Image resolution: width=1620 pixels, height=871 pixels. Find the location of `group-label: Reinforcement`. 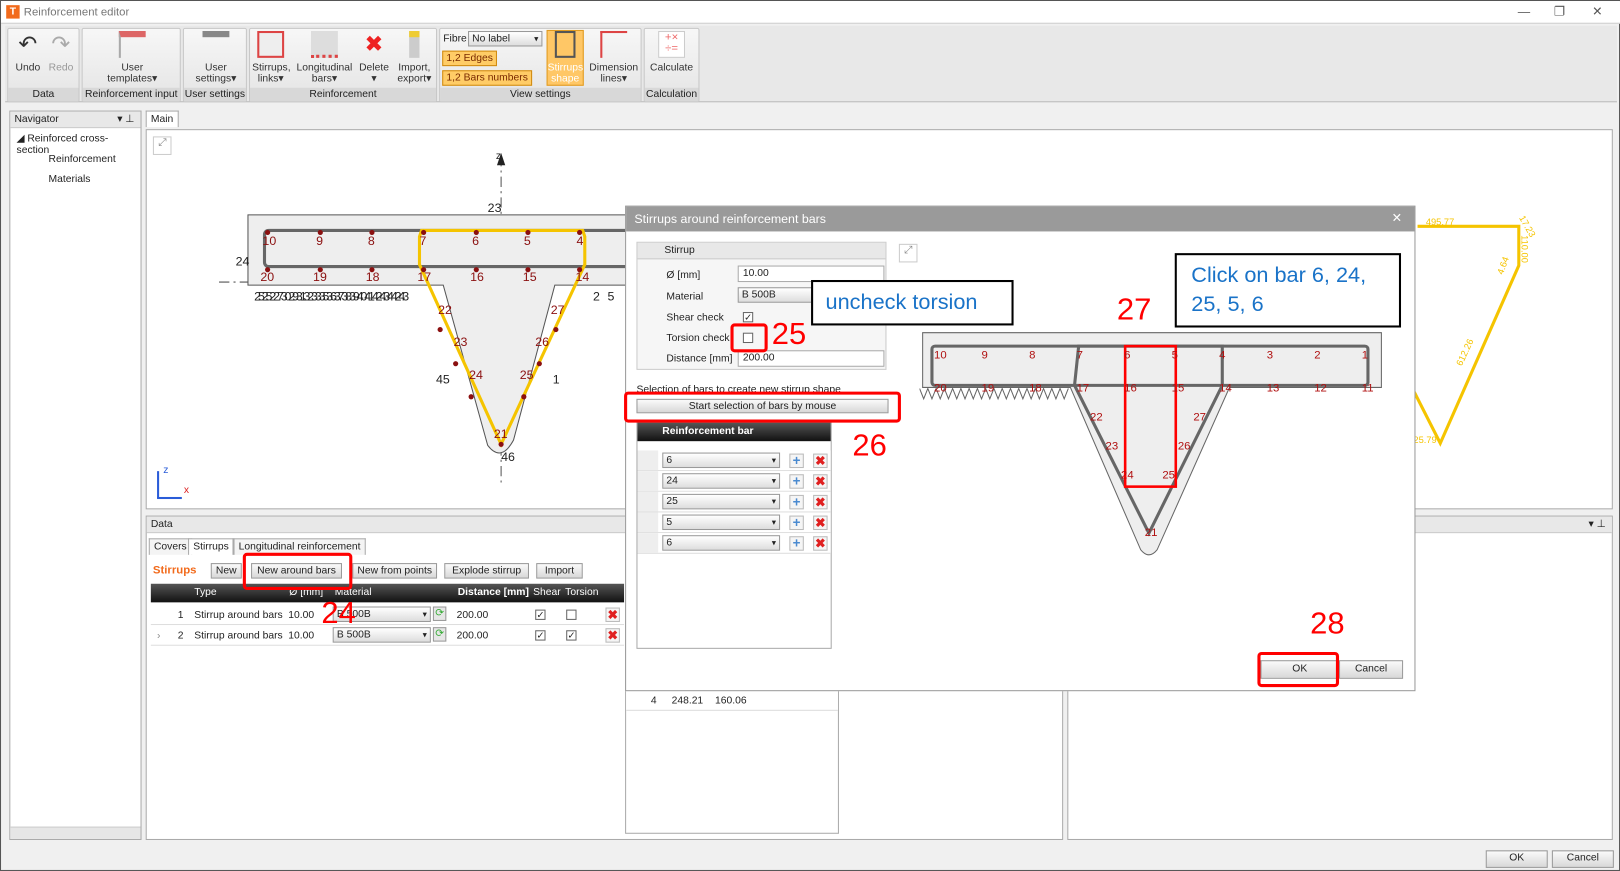

group-label: Reinforcement is located at coordinates (343, 94).